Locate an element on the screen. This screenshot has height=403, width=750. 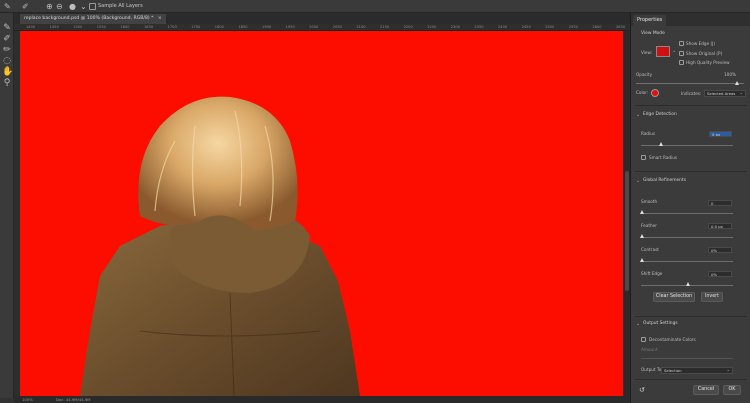
sample-all-layers-checkbox is located at coordinates (92, 6).